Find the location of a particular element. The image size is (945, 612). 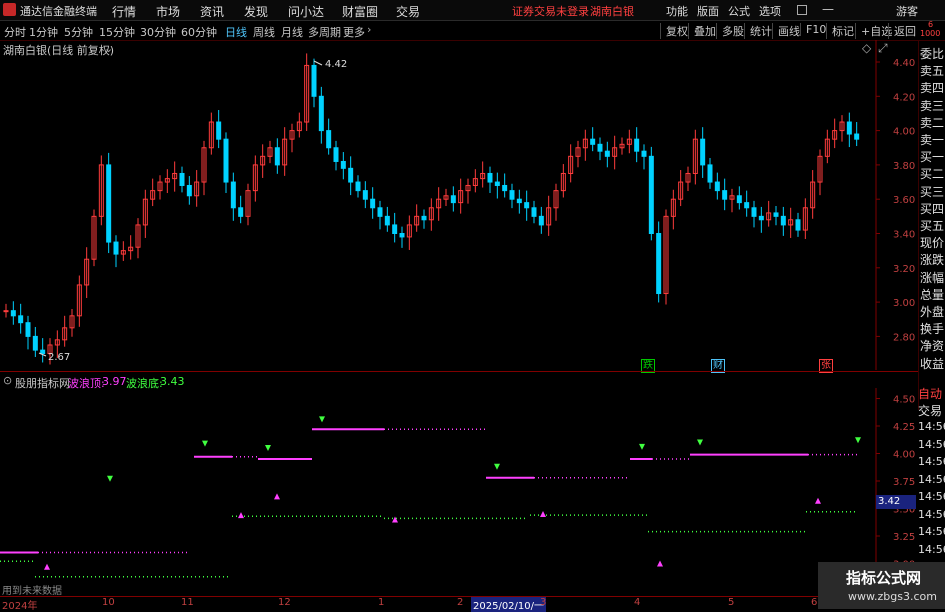

side-panel-item: 涨跌 is located at coordinates (932, 260).